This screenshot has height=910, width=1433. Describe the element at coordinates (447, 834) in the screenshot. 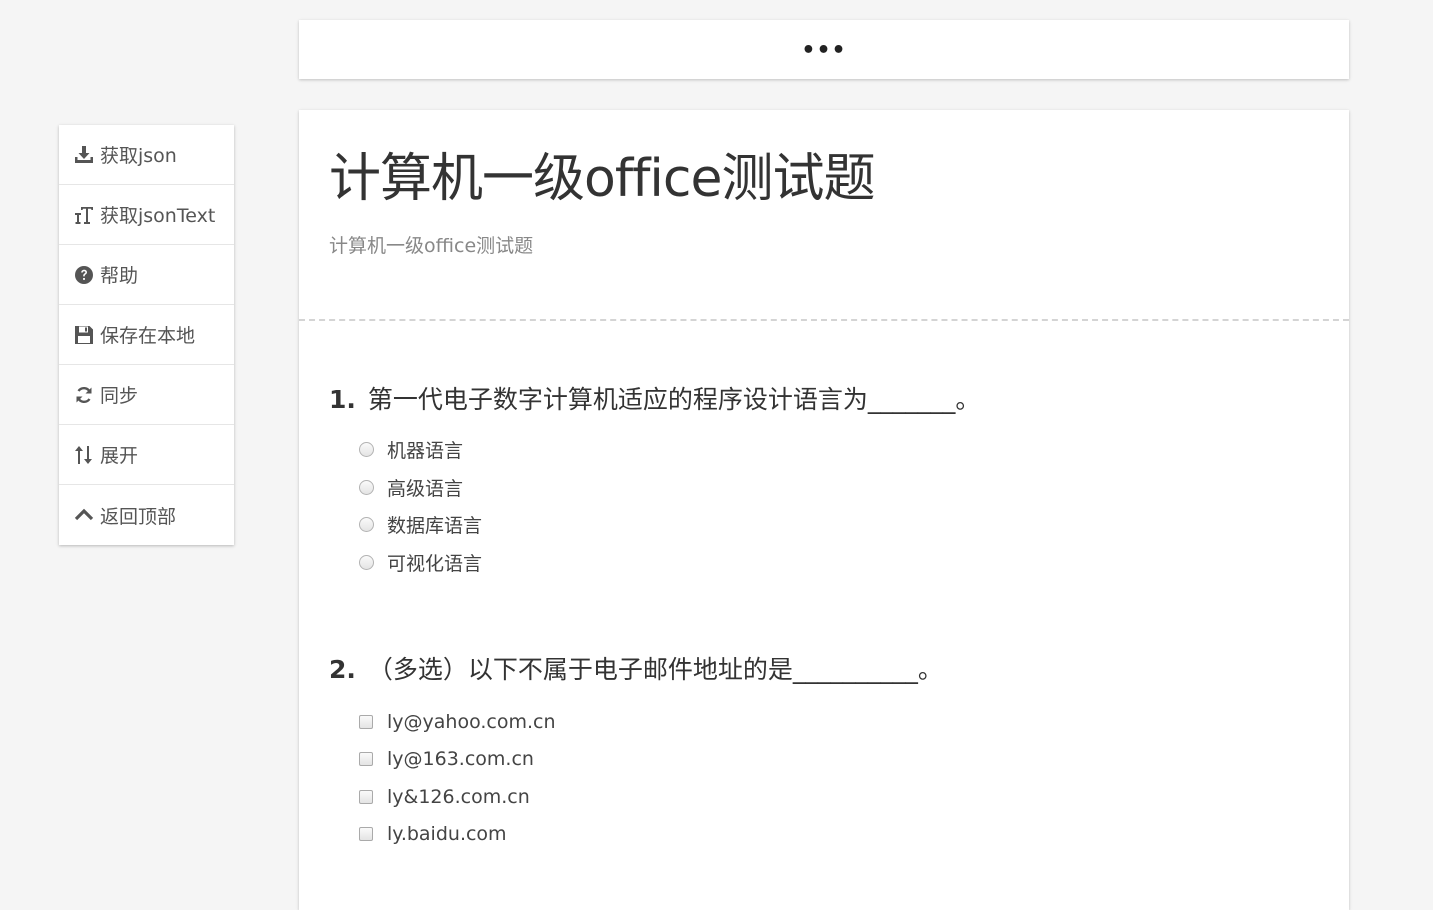

I see `option-label: ly.baidu.com` at that location.